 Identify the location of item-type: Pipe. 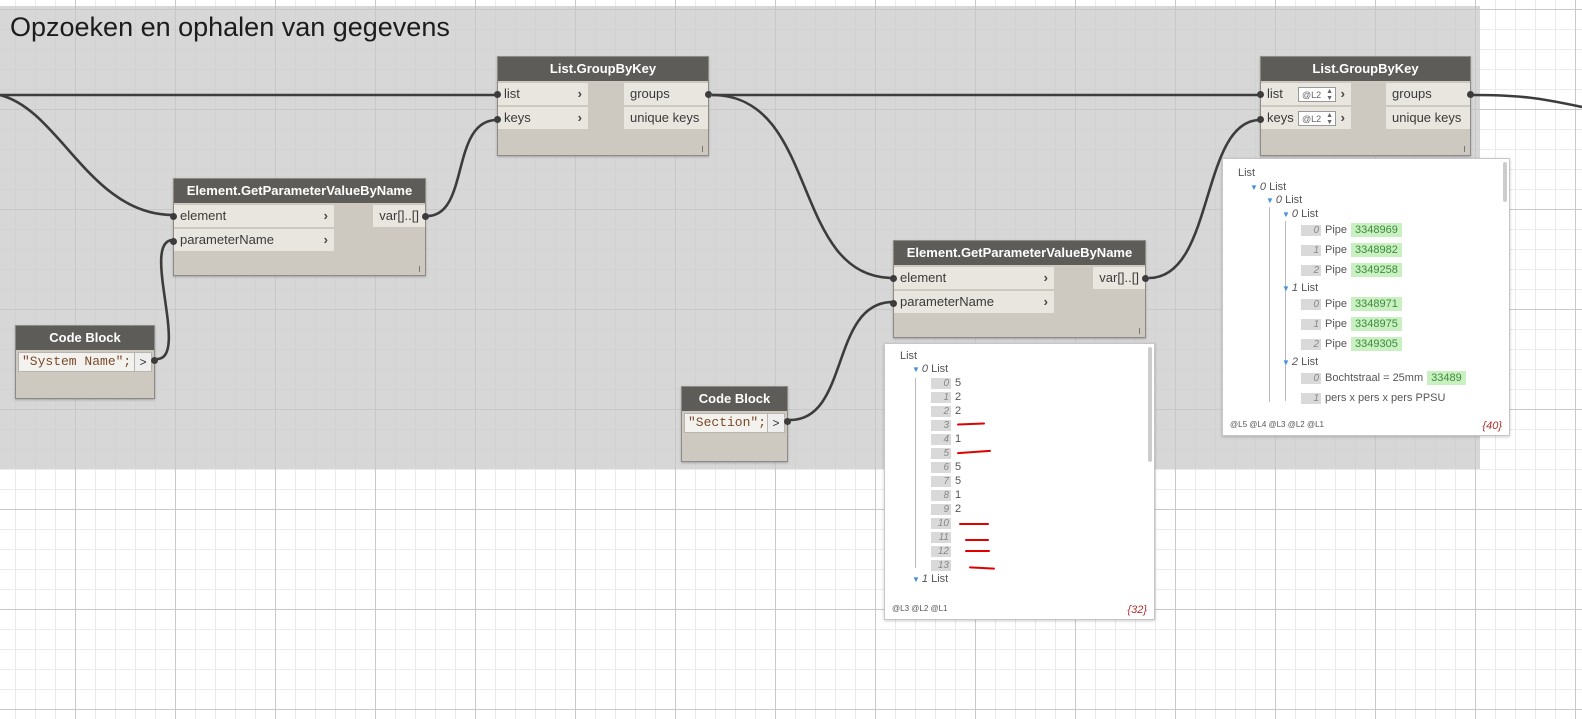
(1336, 344).